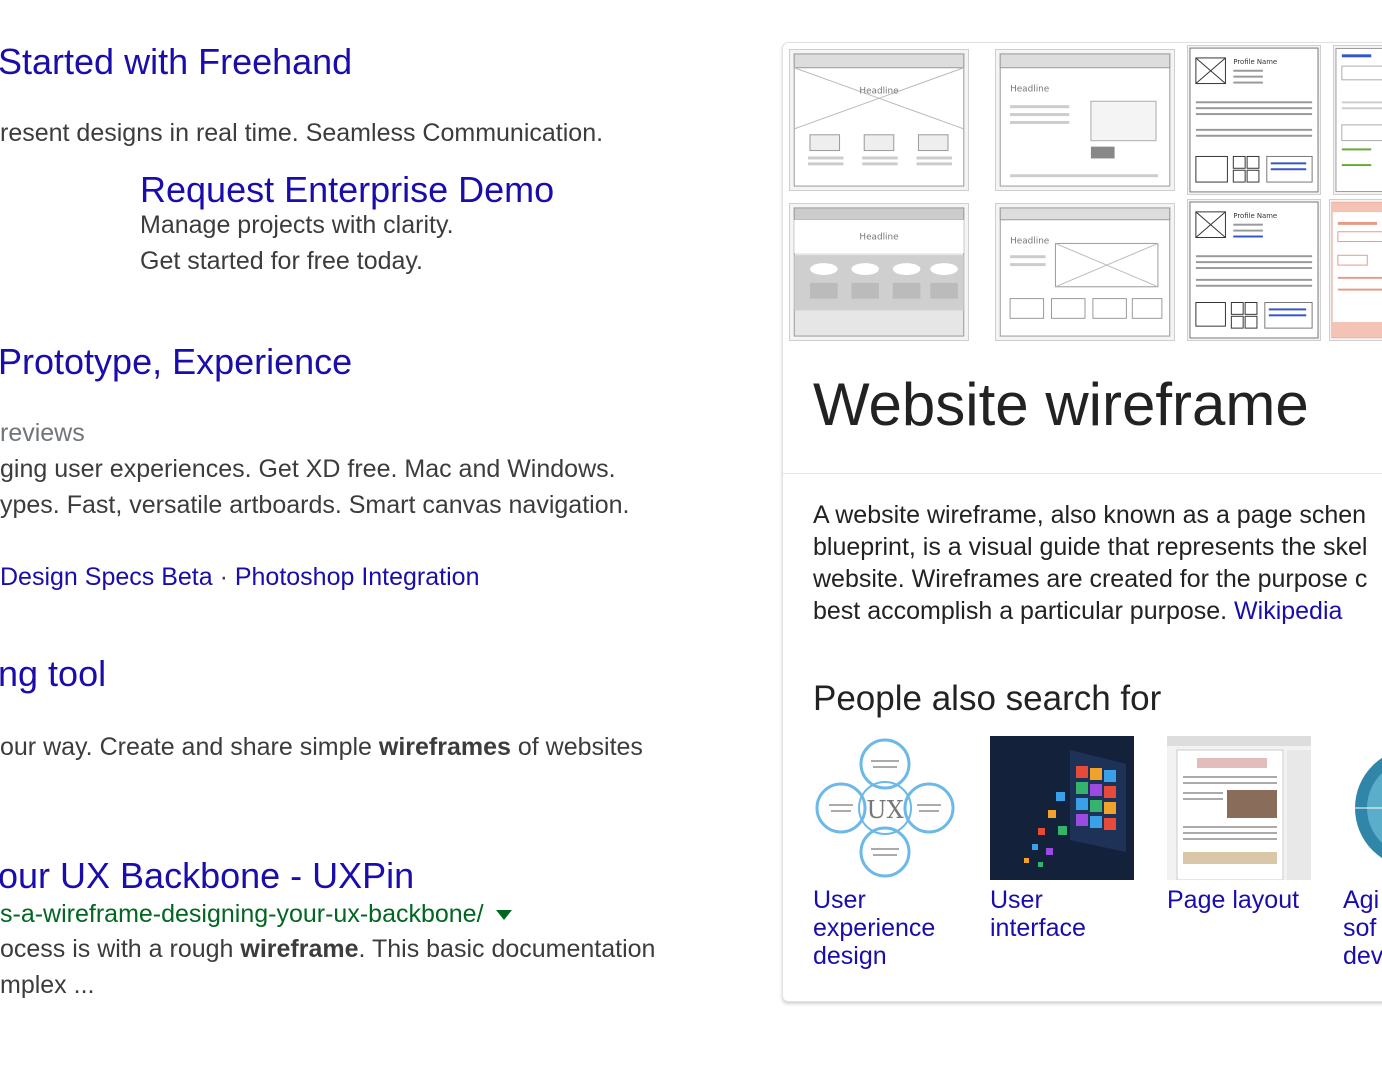  I want to click on result-2-reviews: reviews, so click(42, 433).